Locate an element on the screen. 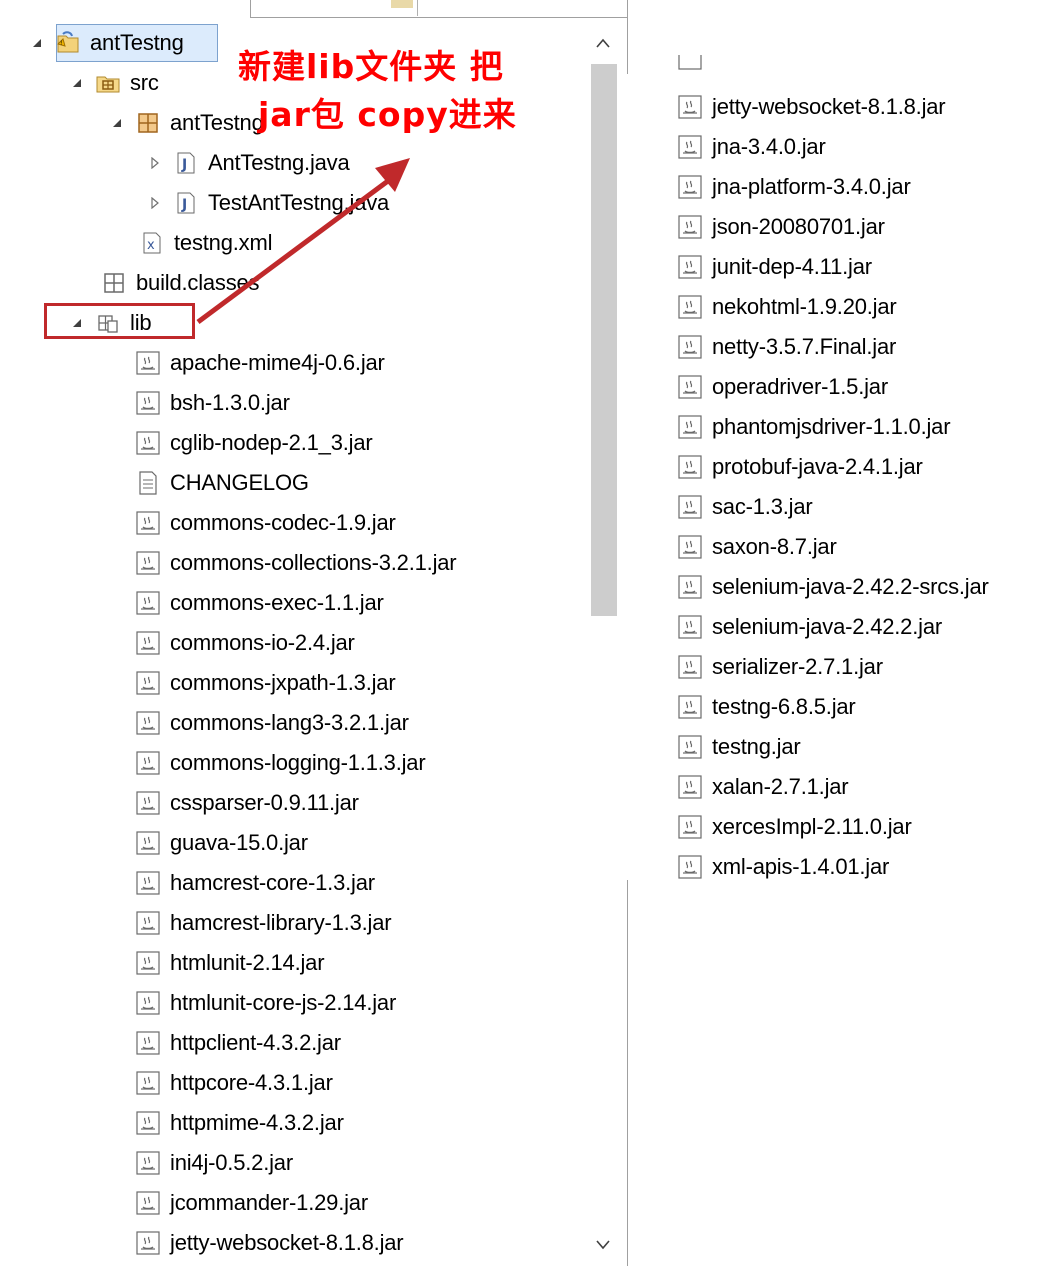 The image size is (1048, 1266). lib-item-label: commons-logging-1.1.3.jar is located at coordinates (298, 762).